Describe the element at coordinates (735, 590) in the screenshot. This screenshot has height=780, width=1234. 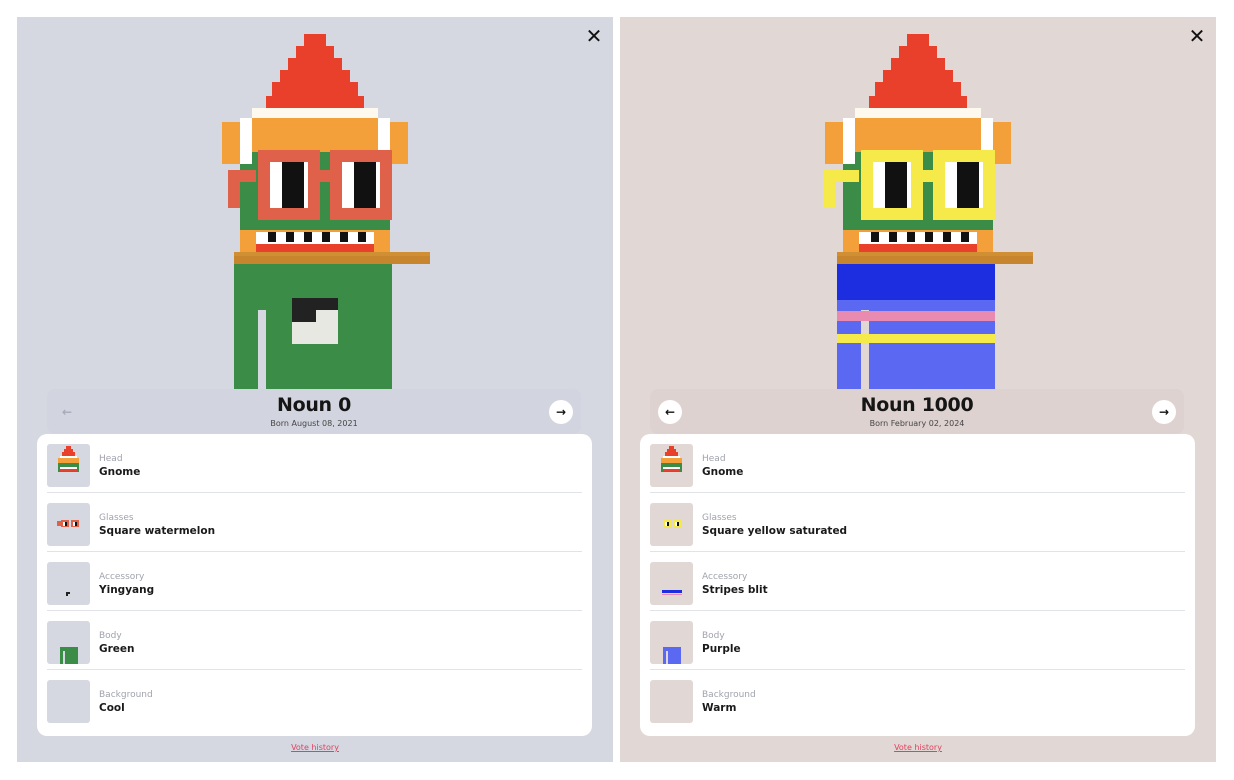
I see `trait-value: Stripes blit` at that location.